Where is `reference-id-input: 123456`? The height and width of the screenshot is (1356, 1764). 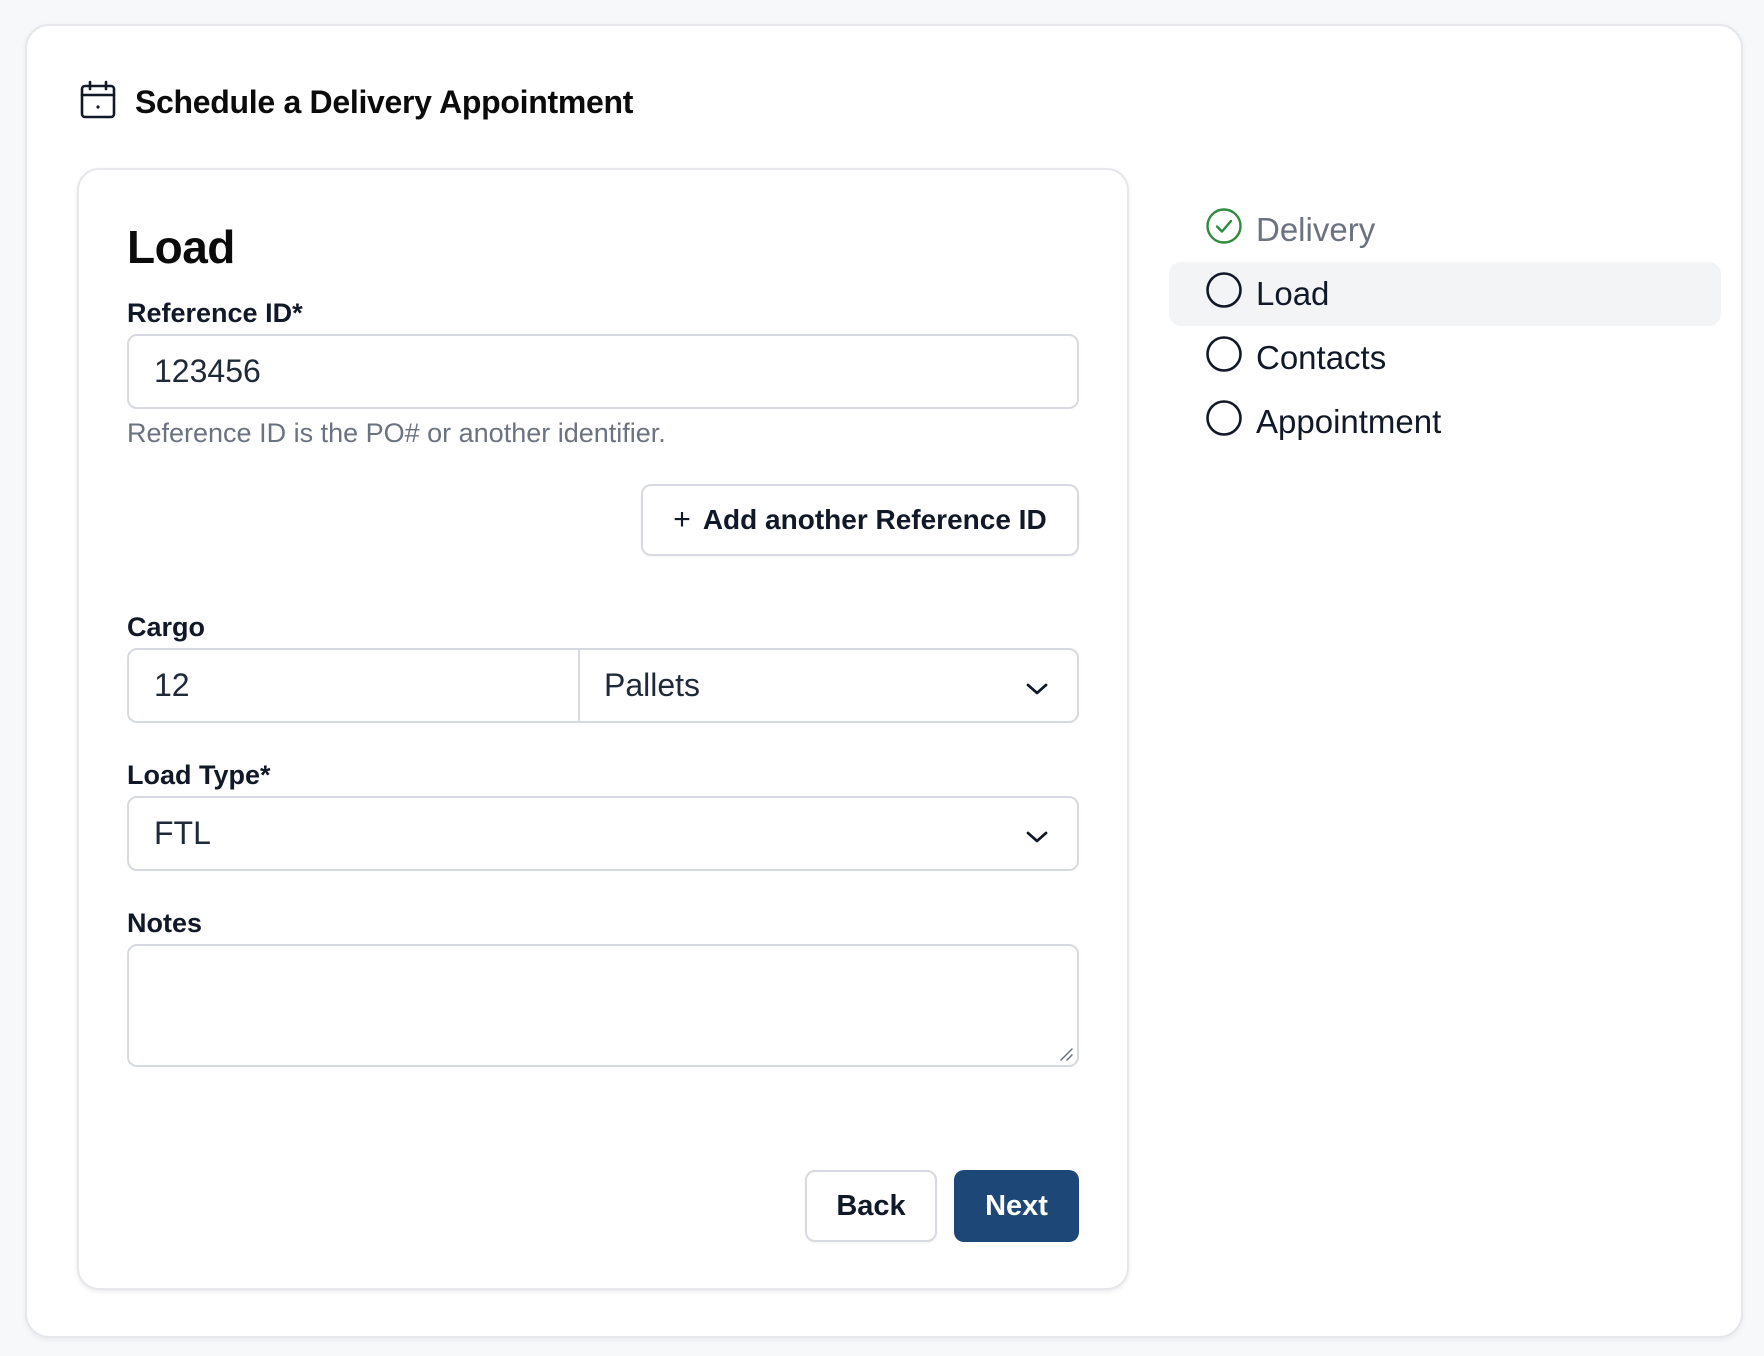
reference-id-input: 123456 is located at coordinates (603, 371).